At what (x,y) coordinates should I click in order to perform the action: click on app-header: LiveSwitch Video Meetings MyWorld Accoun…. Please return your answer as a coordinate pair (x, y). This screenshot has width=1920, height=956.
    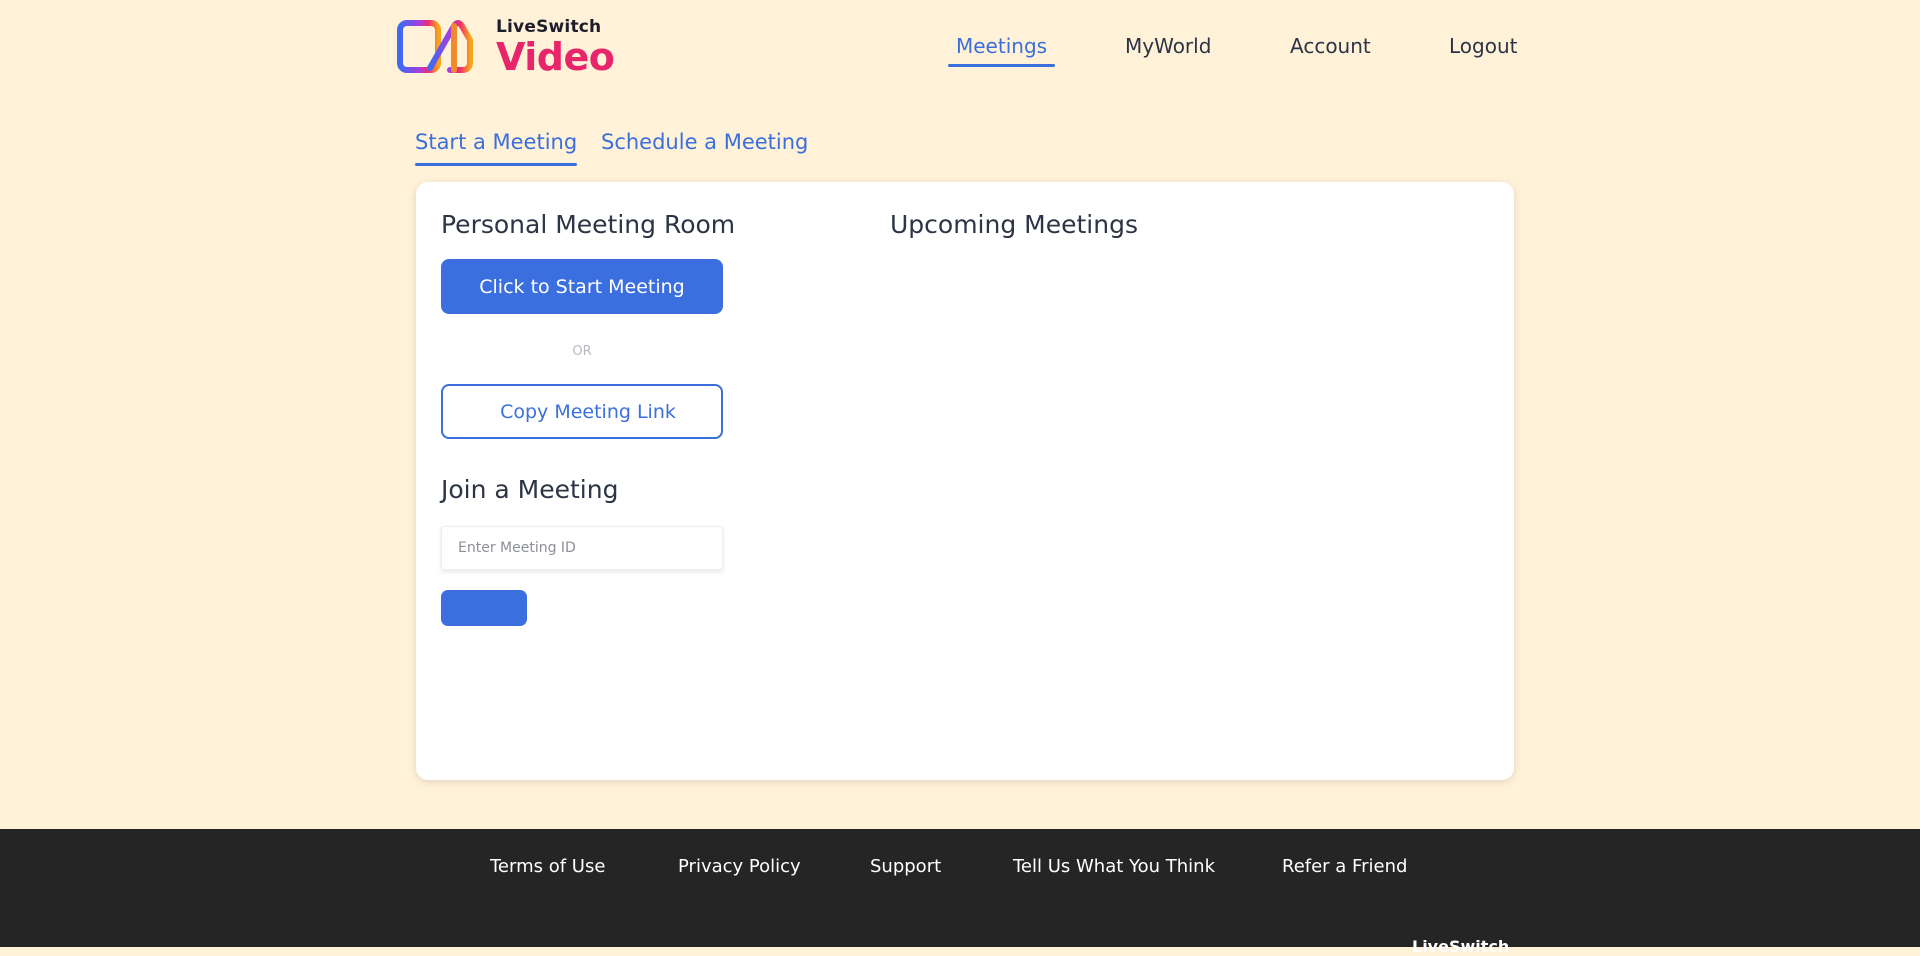
    Looking at the image, I should click on (960, 50).